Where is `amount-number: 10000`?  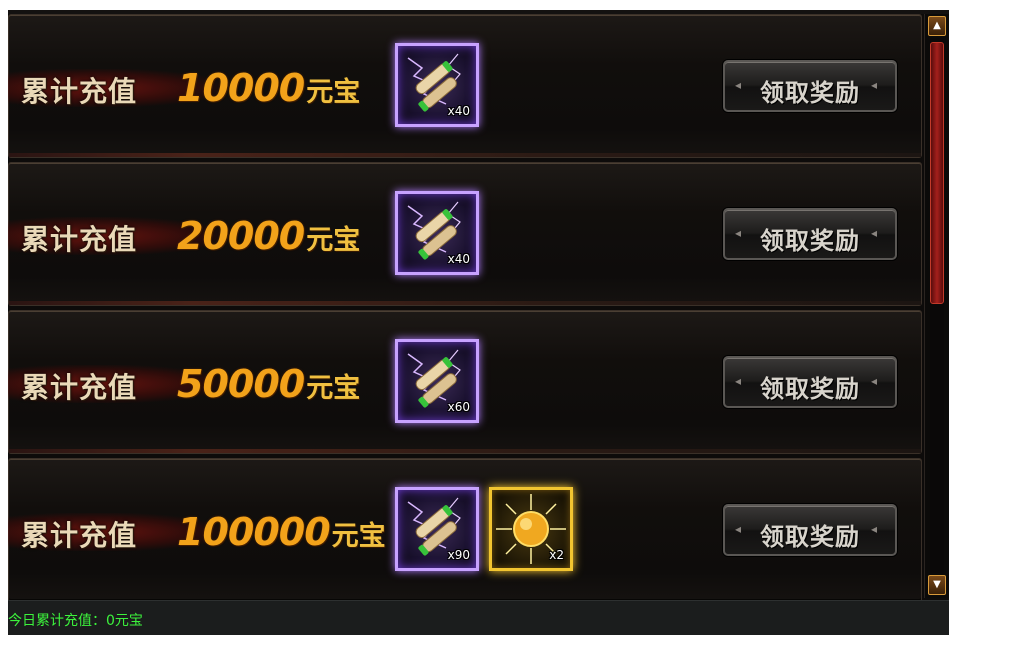
amount-number: 10000 is located at coordinates (241, 88).